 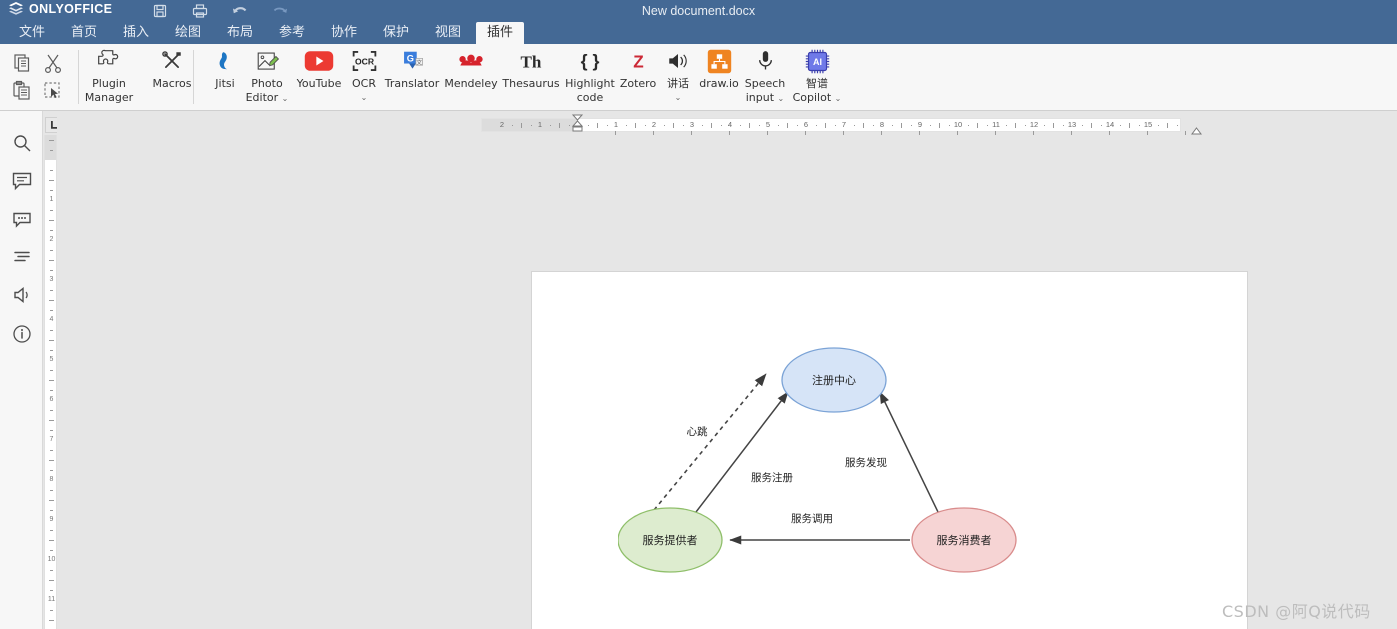 I want to click on microphone-icon, so click(x=765, y=61).